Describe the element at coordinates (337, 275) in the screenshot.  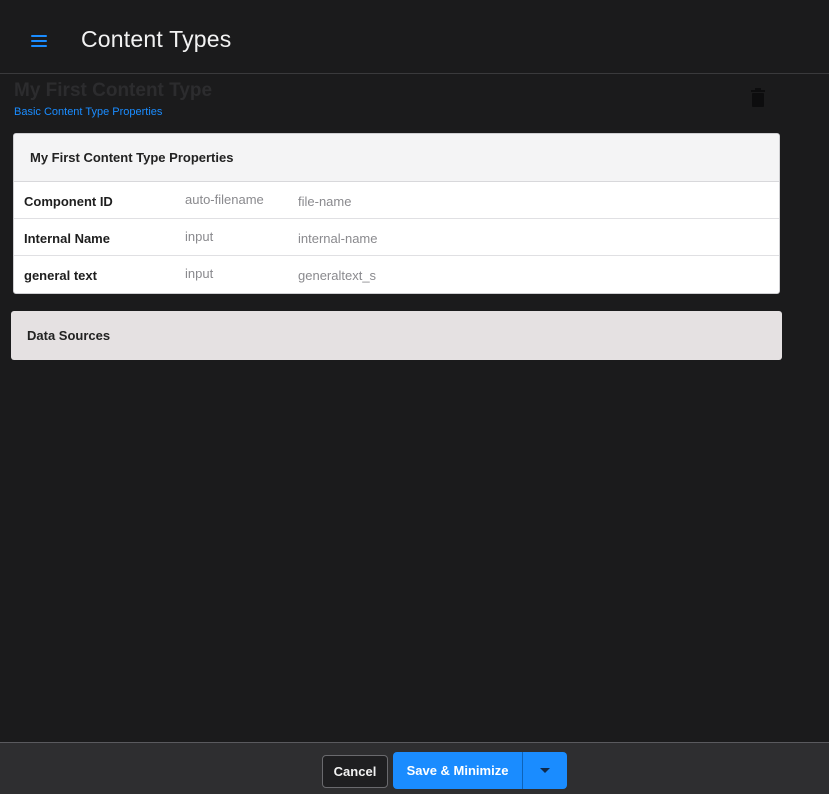
I see `property-id: generaltext_s` at that location.